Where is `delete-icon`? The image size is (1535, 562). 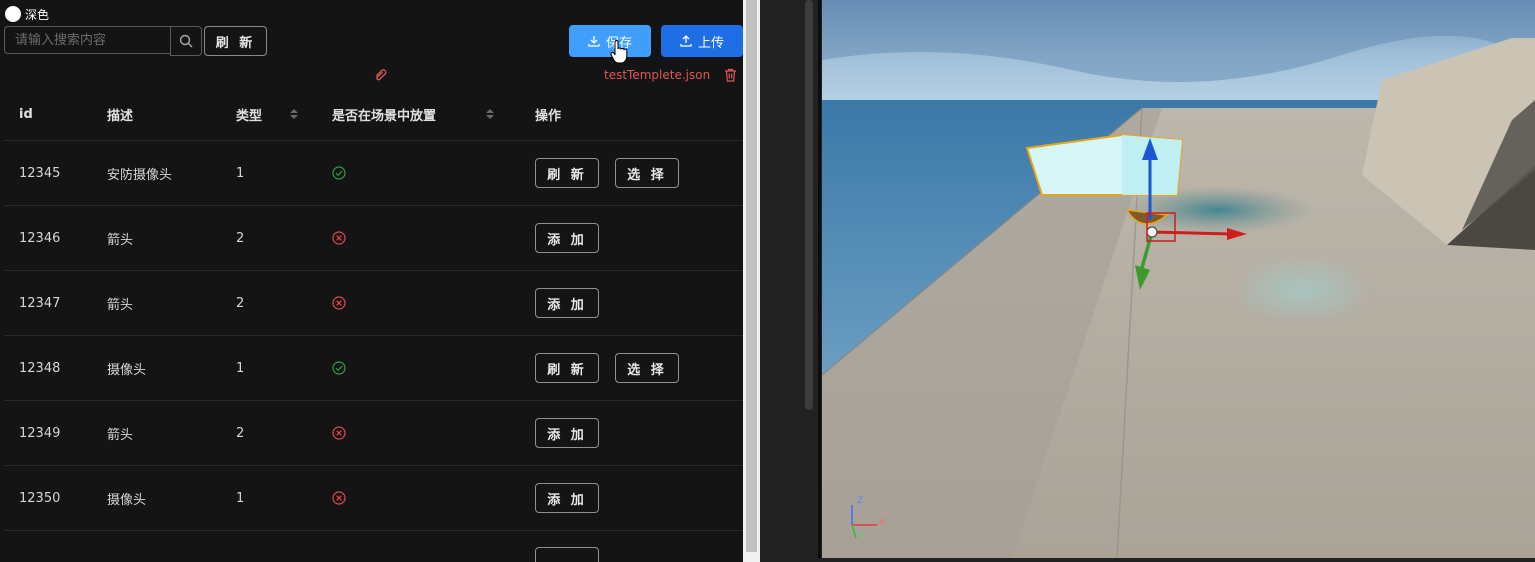 delete-icon is located at coordinates (730, 75).